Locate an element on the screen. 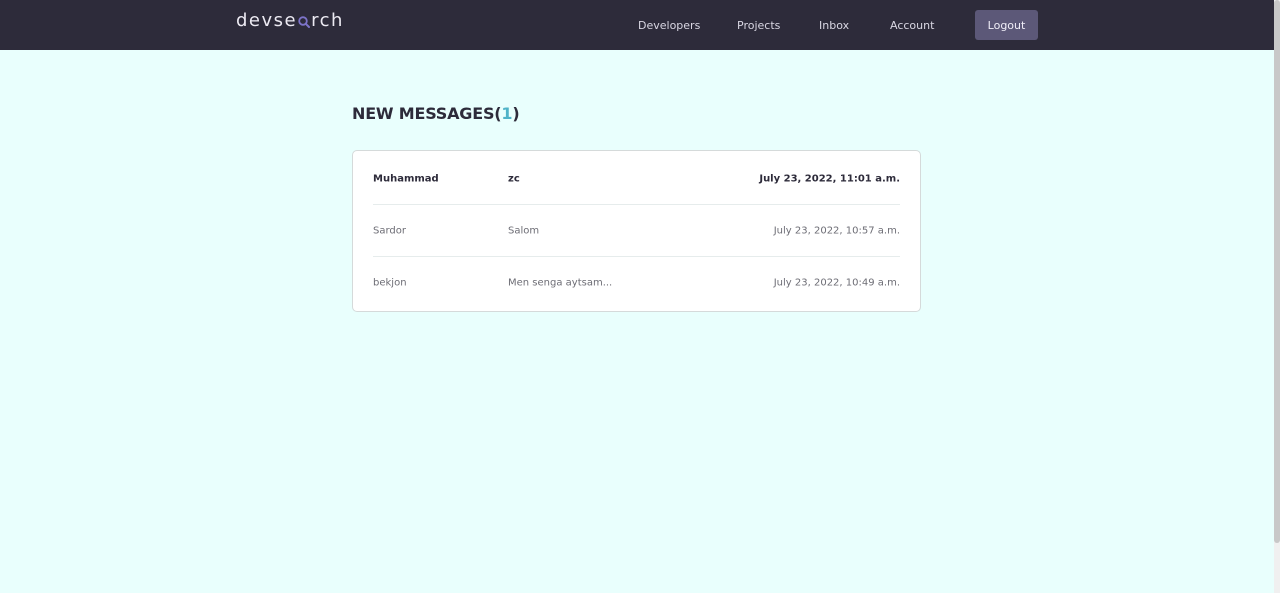  page-title-text: NEW MESSAGES is located at coordinates (423, 113).